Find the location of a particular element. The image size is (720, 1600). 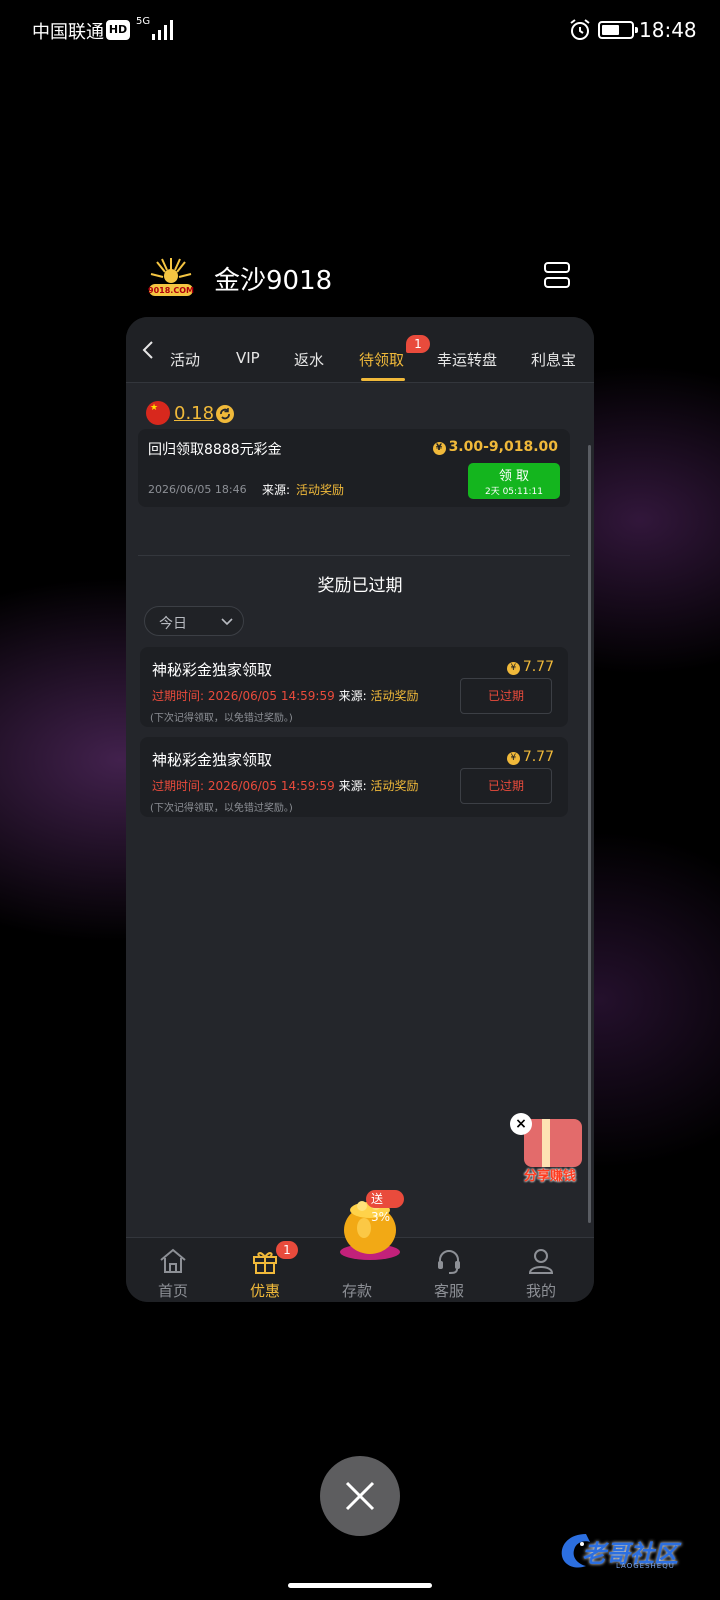

scrollbar is located at coordinates (589, 834).